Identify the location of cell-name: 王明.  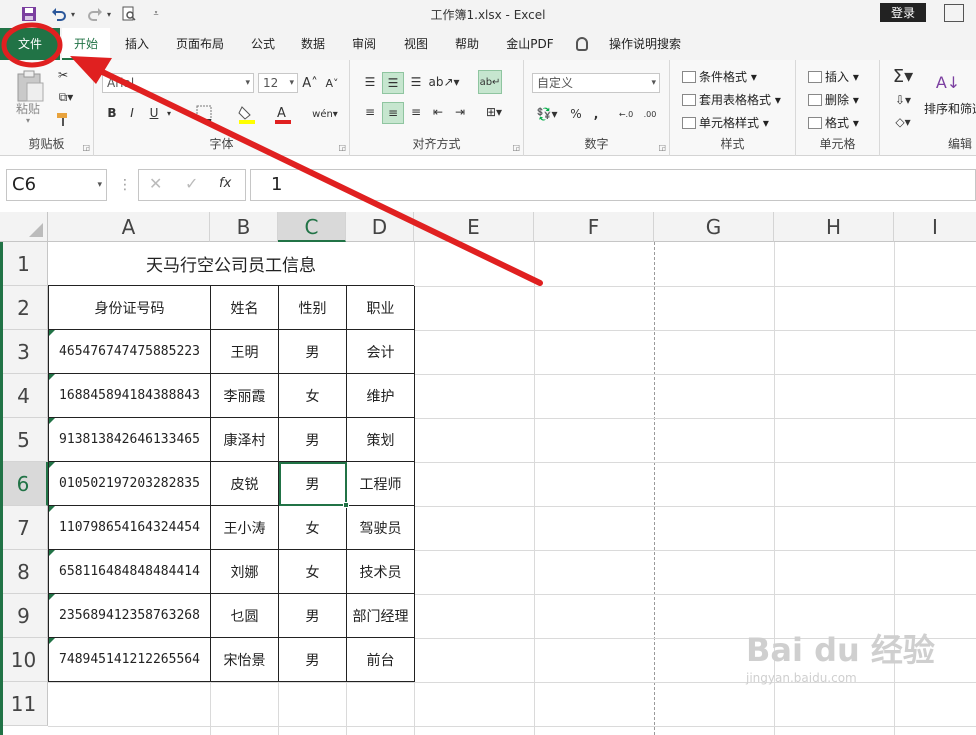
(245, 352).